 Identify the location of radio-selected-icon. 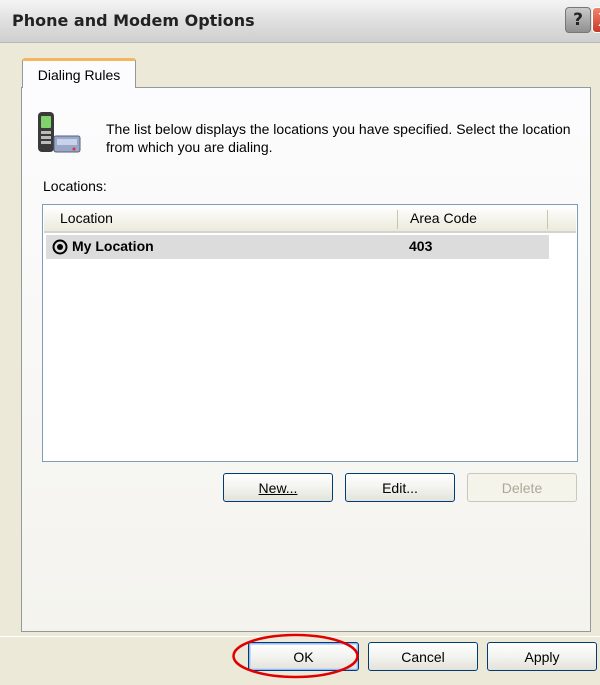
(60, 247).